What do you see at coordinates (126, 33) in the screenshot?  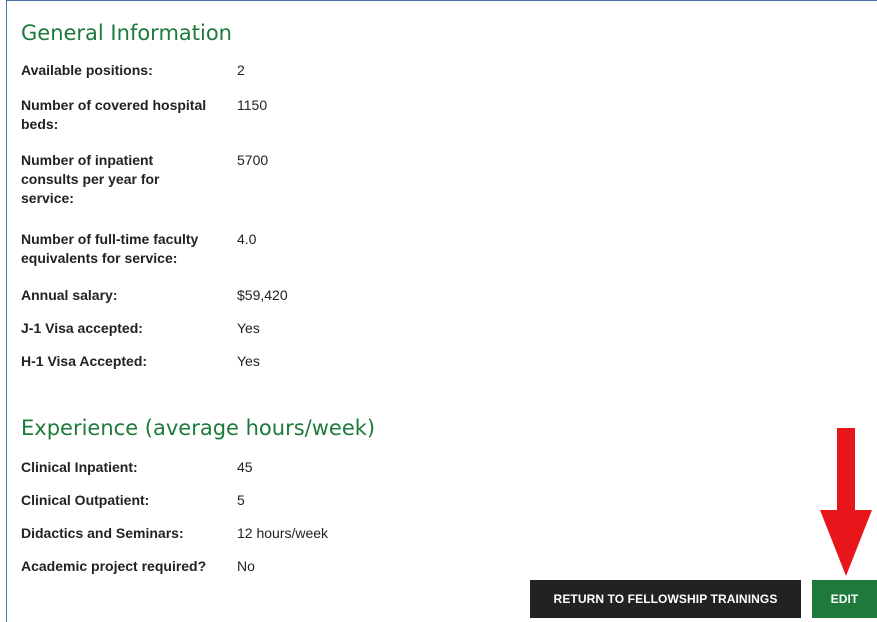 I see `general-information-heading: General Information` at bounding box center [126, 33].